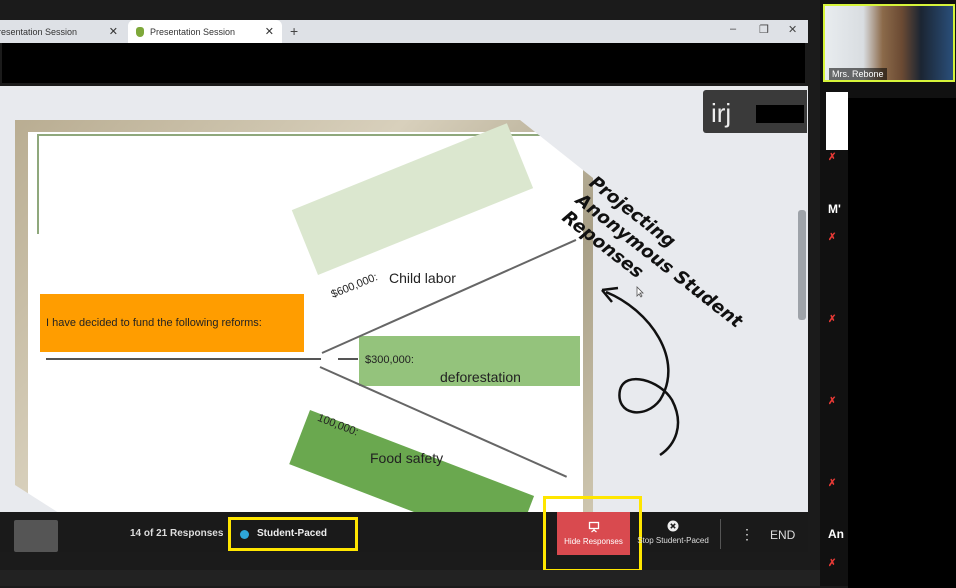 Image resolution: width=956 pixels, height=588 pixels. What do you see at coordinates (177, 533) in the screenshot?
I see `response-count: 14 of 21 Responses` at bounding box center [177, 533].